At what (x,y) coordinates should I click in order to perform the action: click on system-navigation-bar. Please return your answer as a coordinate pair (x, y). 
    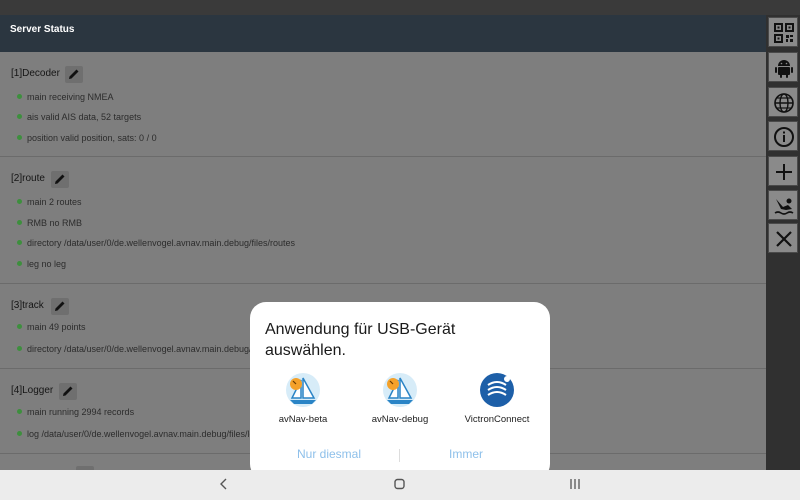
    Looking at the image, I should click on (400, 485).